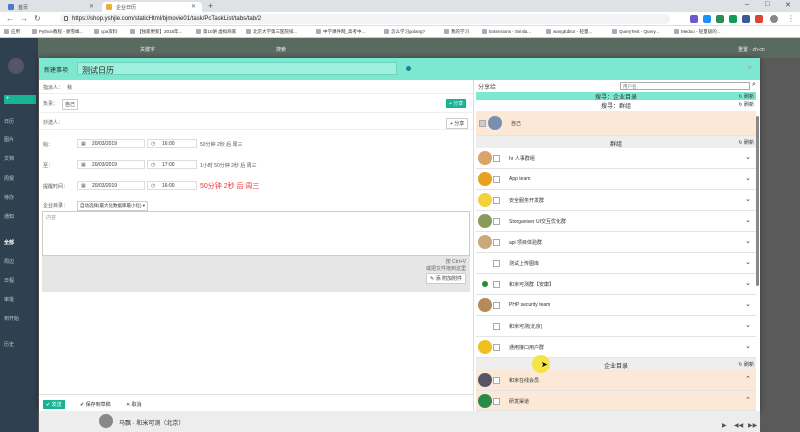  What do you see at coordinates (446, 278) in the screenshot?
I see `add-attachment-button: ✎ 添 附加附件` at bounding box center [446, 278].